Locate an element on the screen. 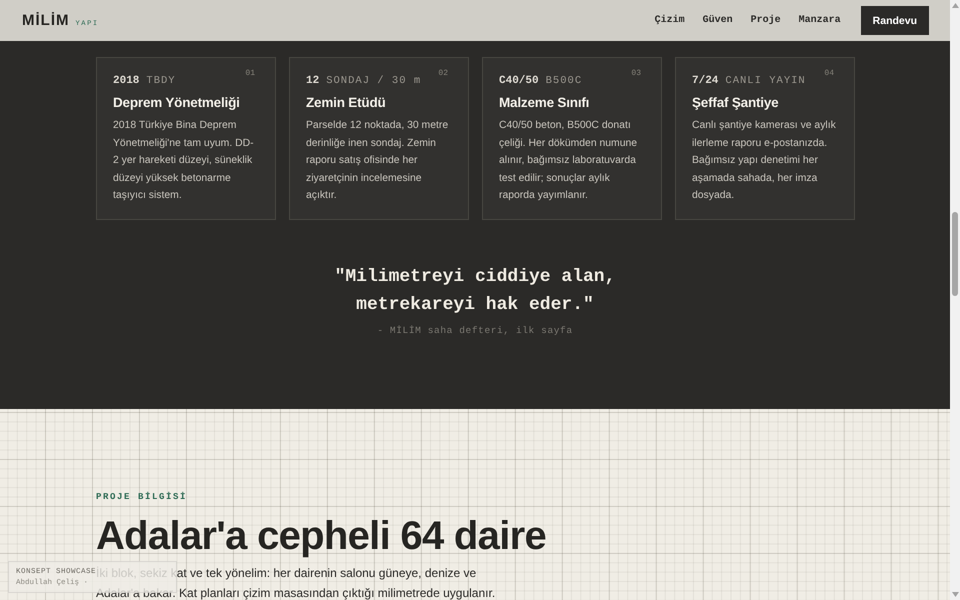 Image resolution: width=960 pixels, height=600 pixels. scroll-down-icon is located at coordinates (955, 594).